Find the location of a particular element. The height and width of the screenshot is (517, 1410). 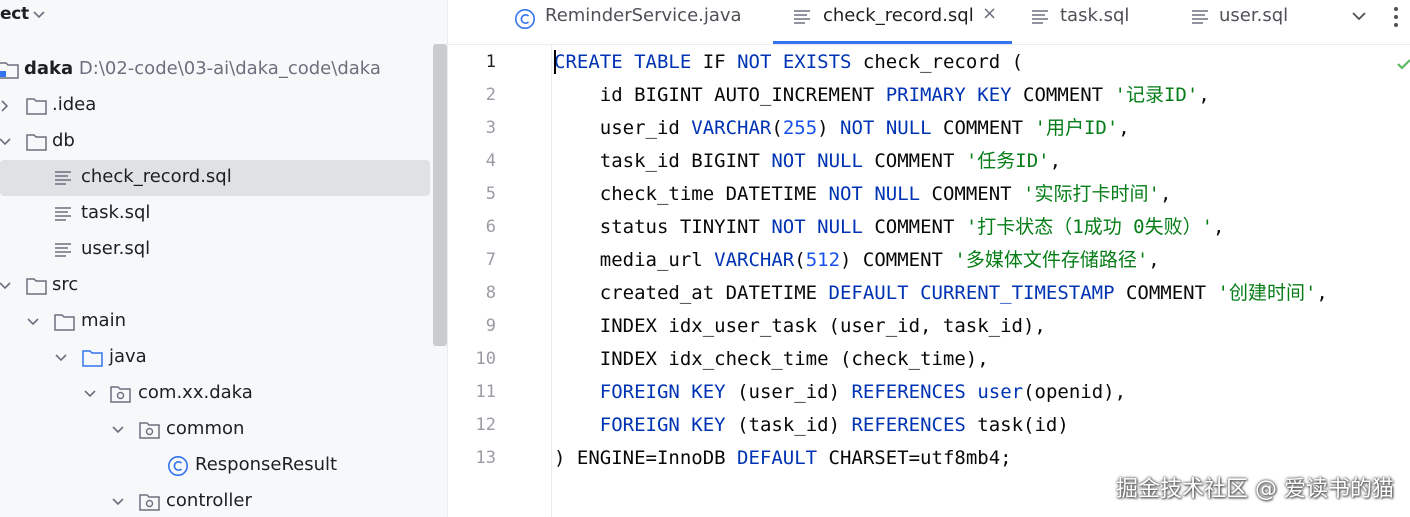

project-title: ect is located at coordinates (14, 14).